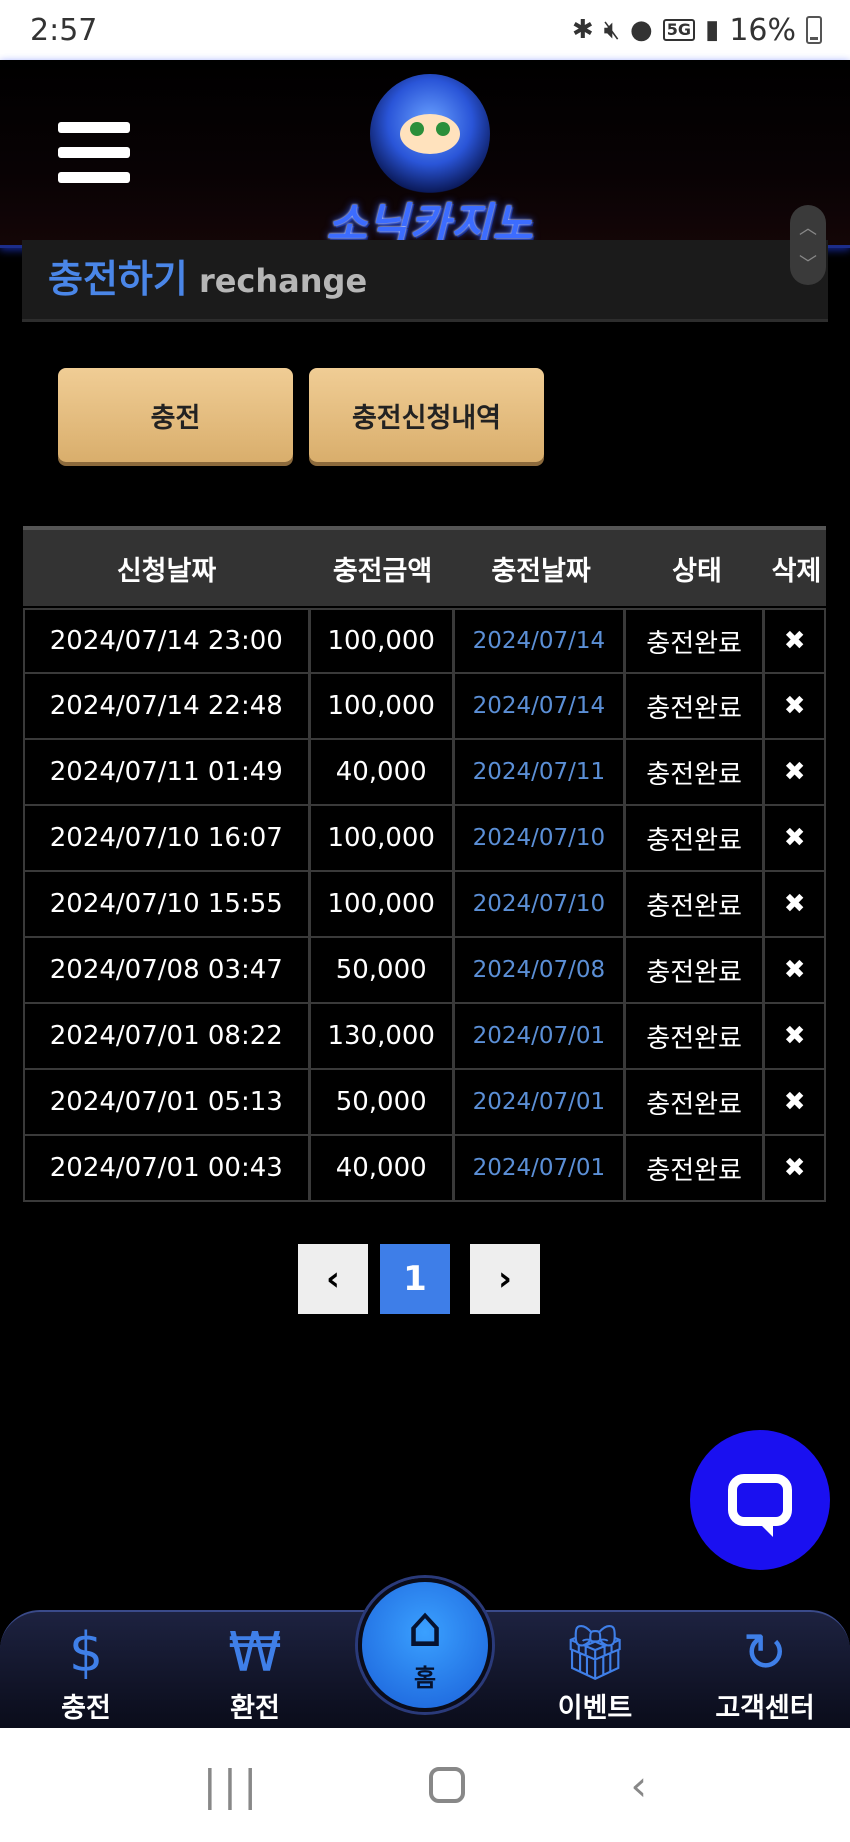  I want to click on nav-label-charge: 충전, so click(86, 1708).